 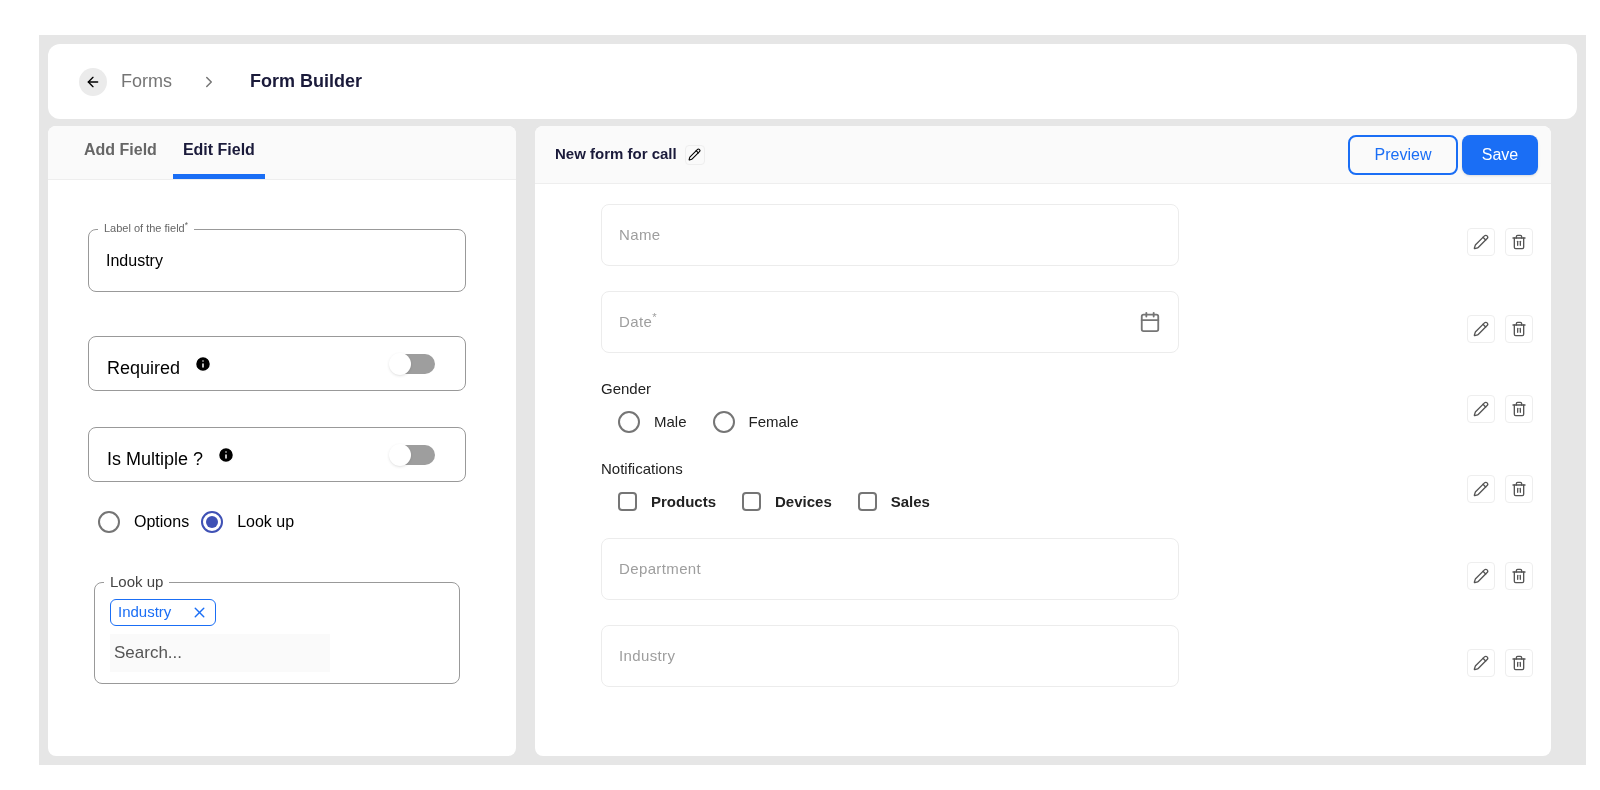 I want to click on option-label: Male, so click(x=670, y=421).